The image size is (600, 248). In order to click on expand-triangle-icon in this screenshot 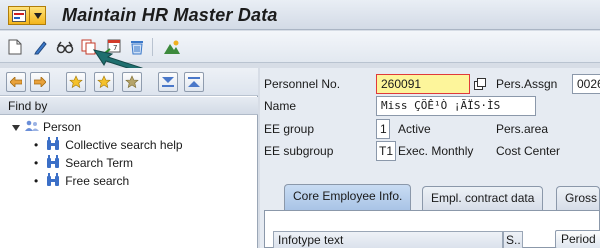, I will do `click(16, 127)`.